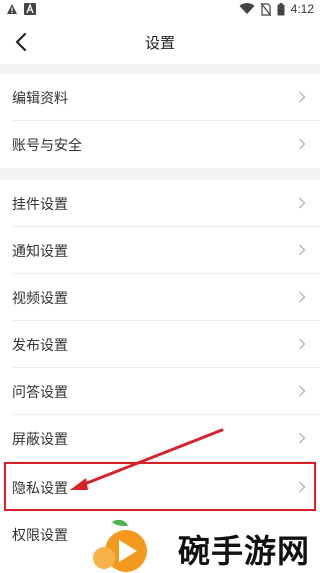 This screenshot has width=320, height=573. I want to click on settings-item-label: 通知设置, so click(40, 252).